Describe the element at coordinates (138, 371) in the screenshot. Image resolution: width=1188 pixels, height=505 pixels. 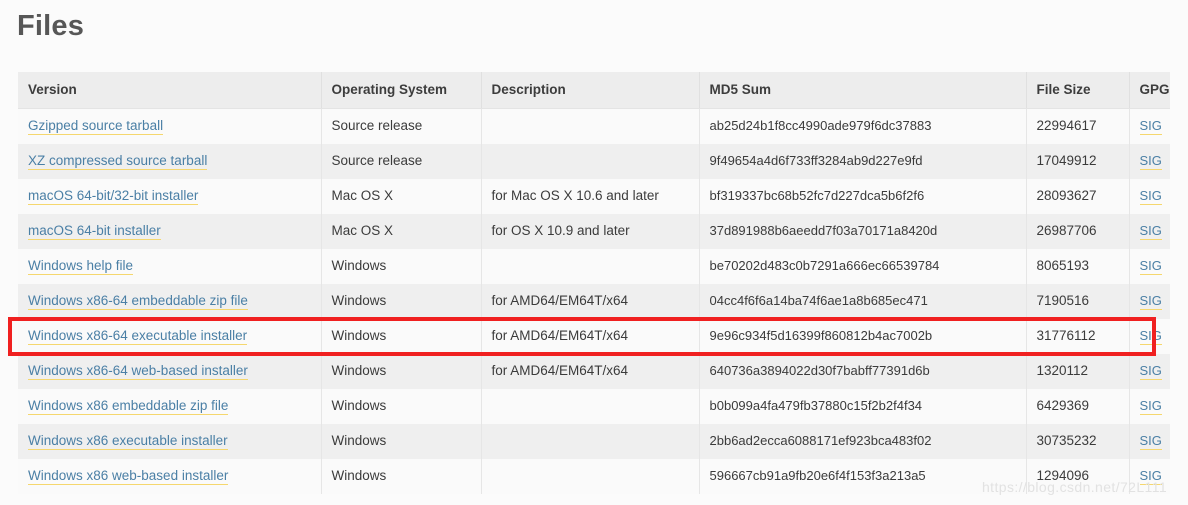
I see `file-download-link: Windows x86-64 web-based installer` at that location.